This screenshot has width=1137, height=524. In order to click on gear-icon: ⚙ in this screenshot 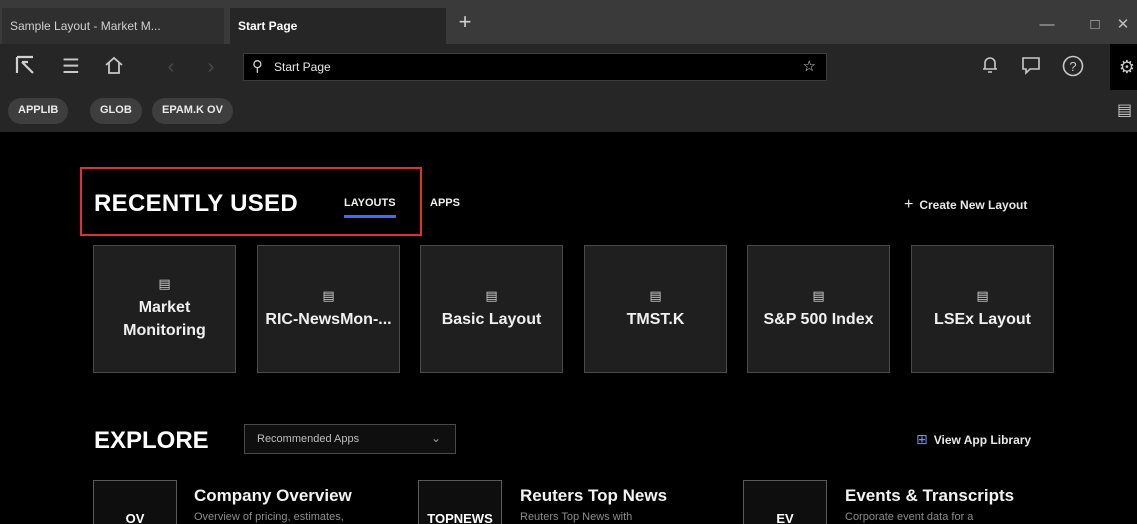, I will do `click(1125, 67)`.